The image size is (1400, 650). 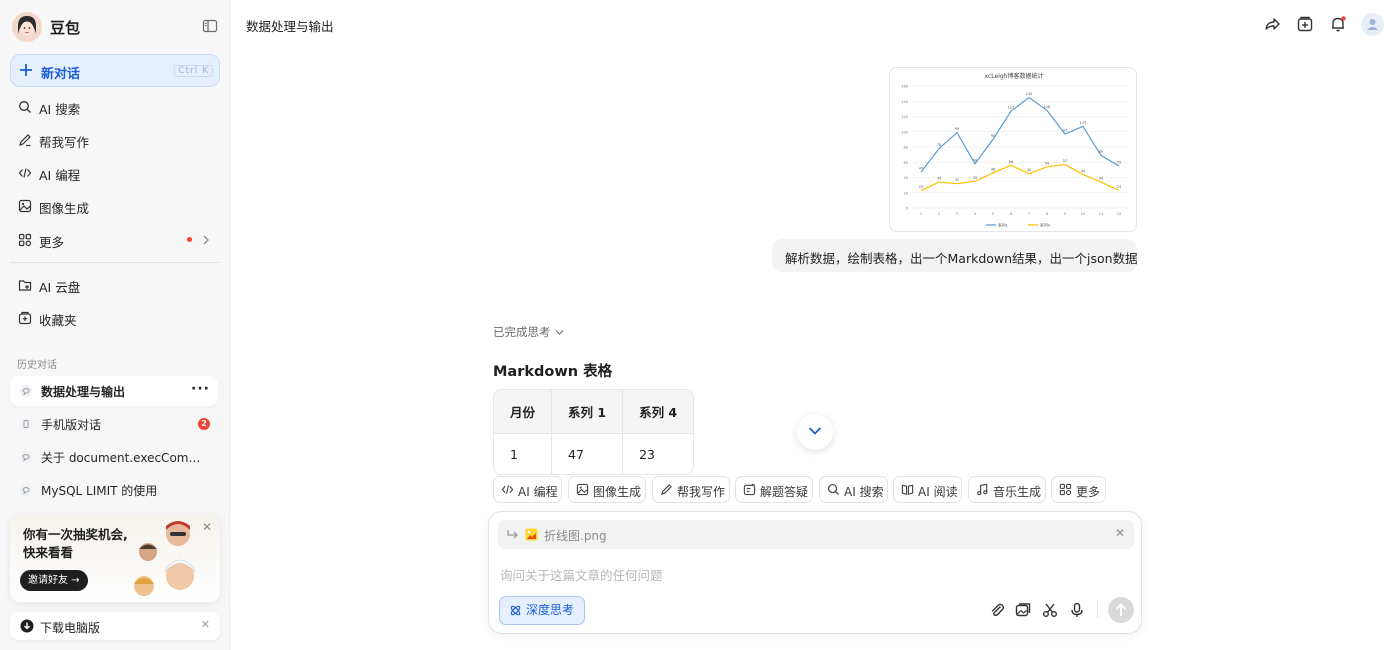 What do you see at coordinates (25, 107) in the screenshot?
I see `search-icon` at bounding box center [25, 107].